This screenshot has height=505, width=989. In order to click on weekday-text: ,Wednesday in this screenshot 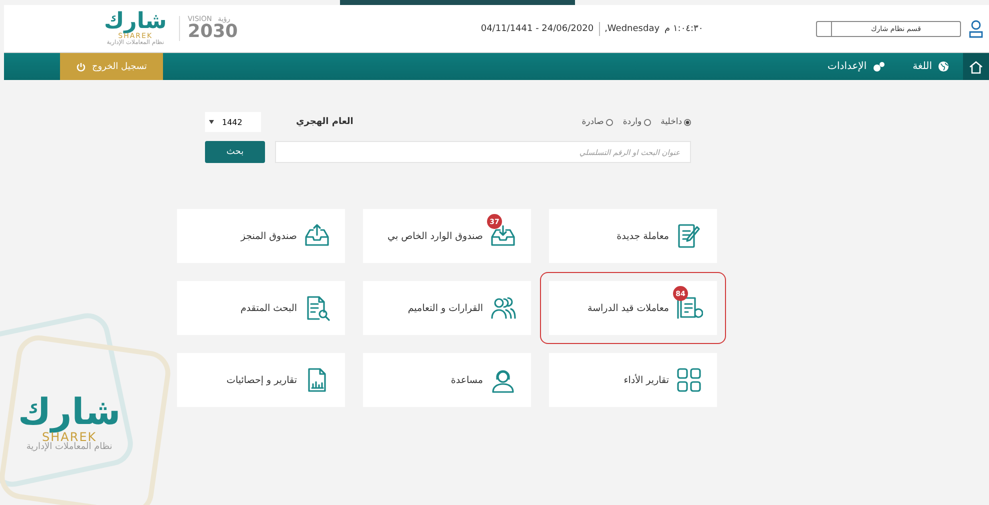, I will do `click(632, 29)`.